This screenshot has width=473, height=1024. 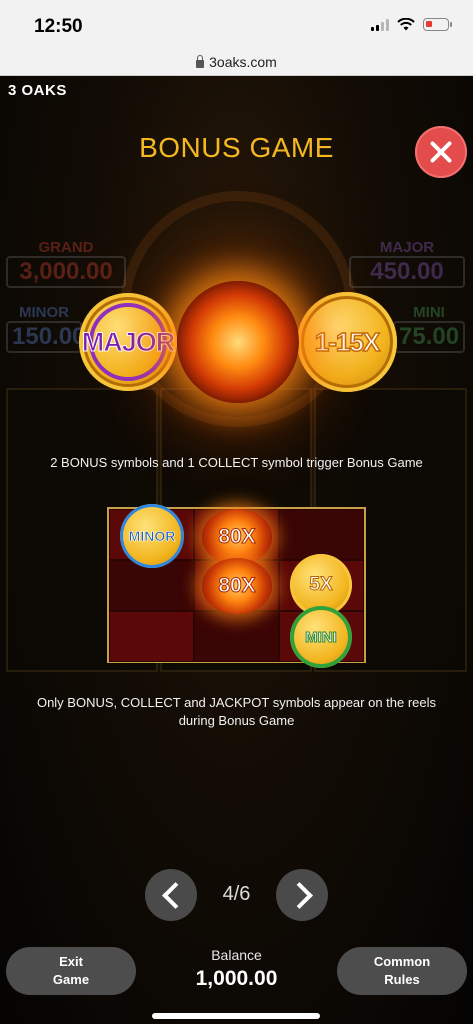 I want to click on home-indicator, so click(x=236, y=1016).